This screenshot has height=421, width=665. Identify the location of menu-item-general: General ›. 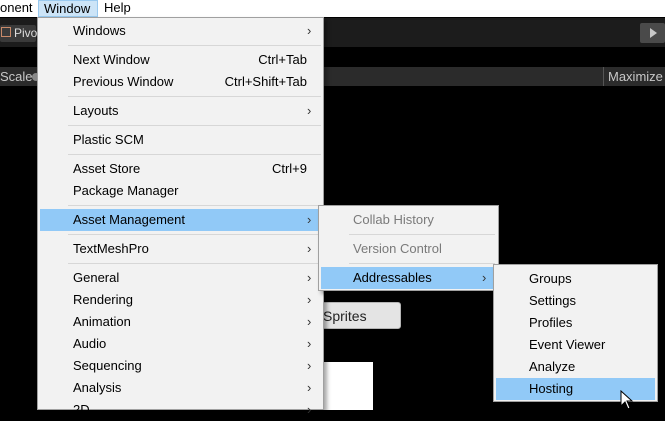
(180, 278).